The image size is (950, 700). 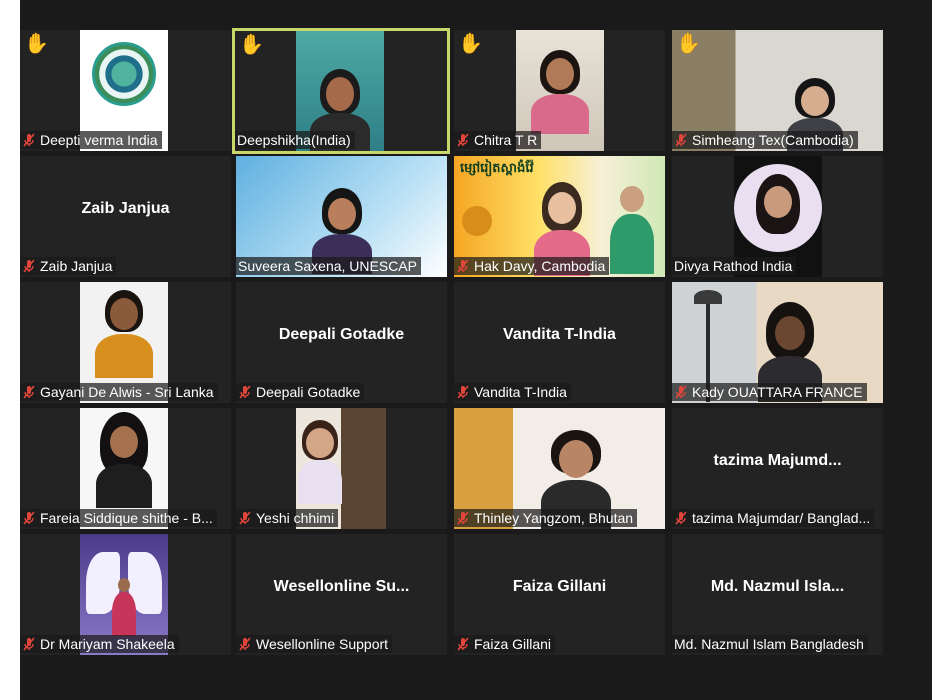 I want to click on participant-label: Dr Mariyam Shakeela, so click(x=99, y=644).